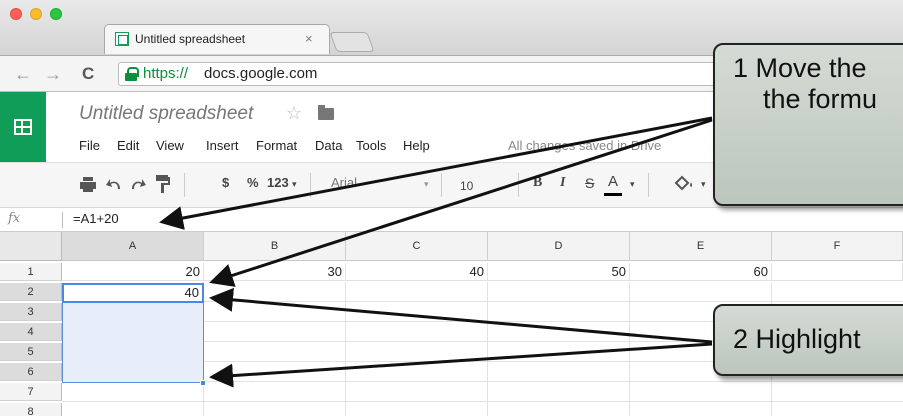  Describe the element at coordinates (684, 184) in the screenshot. I see `fill-color-icon` at that location.